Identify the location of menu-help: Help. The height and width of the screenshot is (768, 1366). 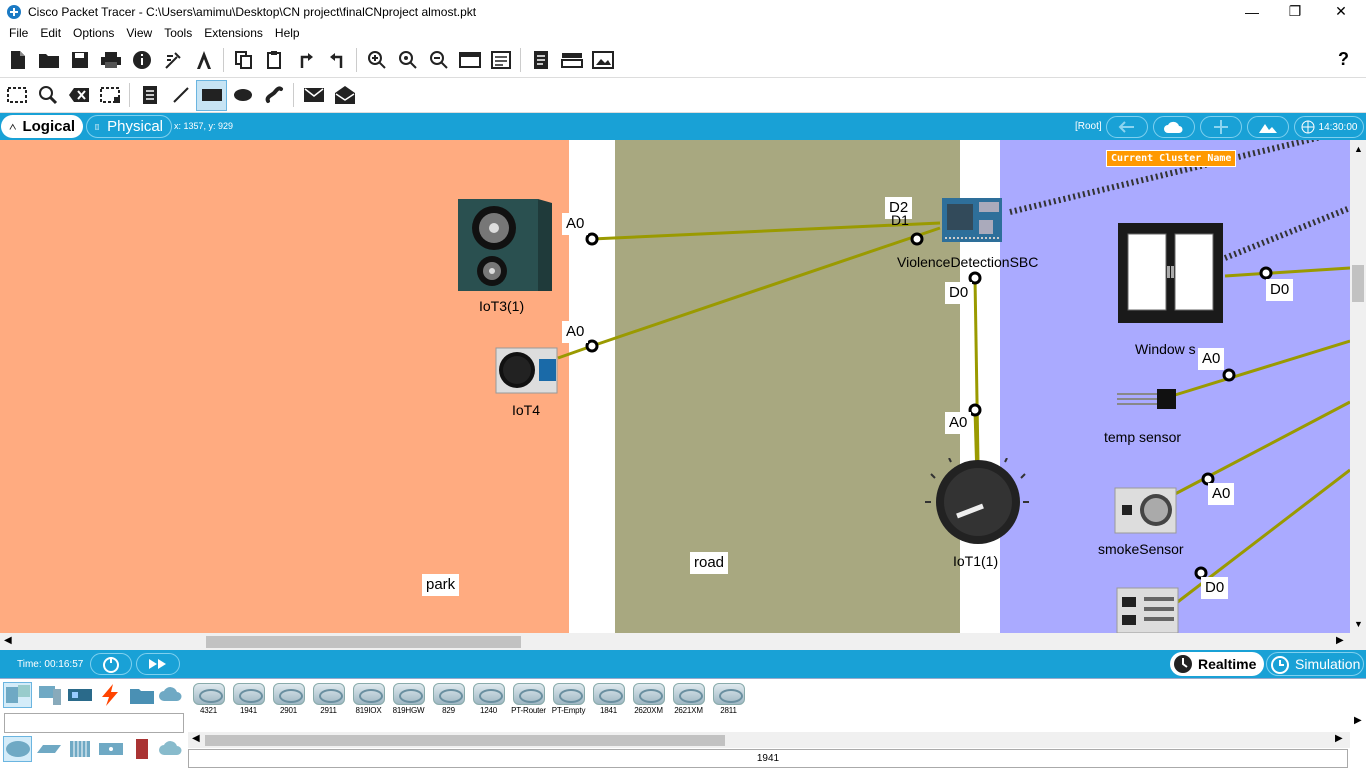
(287, 33).